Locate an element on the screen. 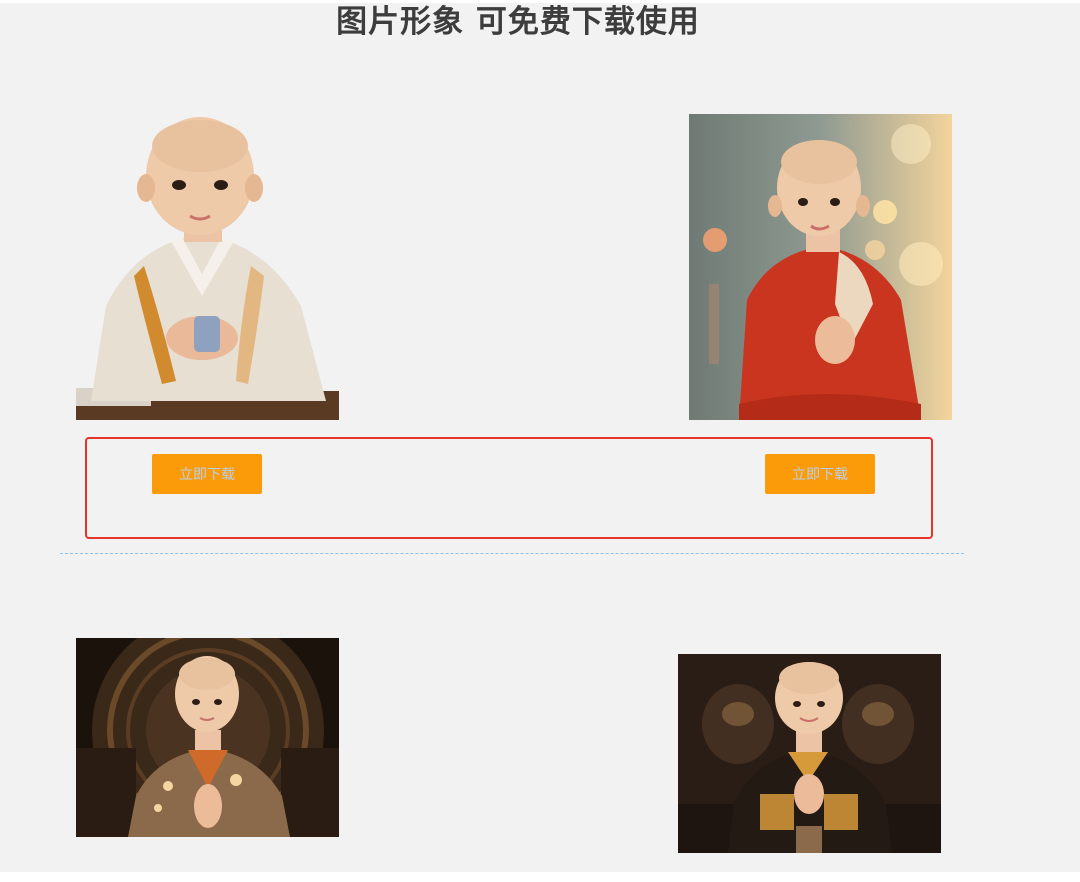 This screenshot has height=882, width=1080. monk-child-white-robe-image is located at coordinates (207, 268).